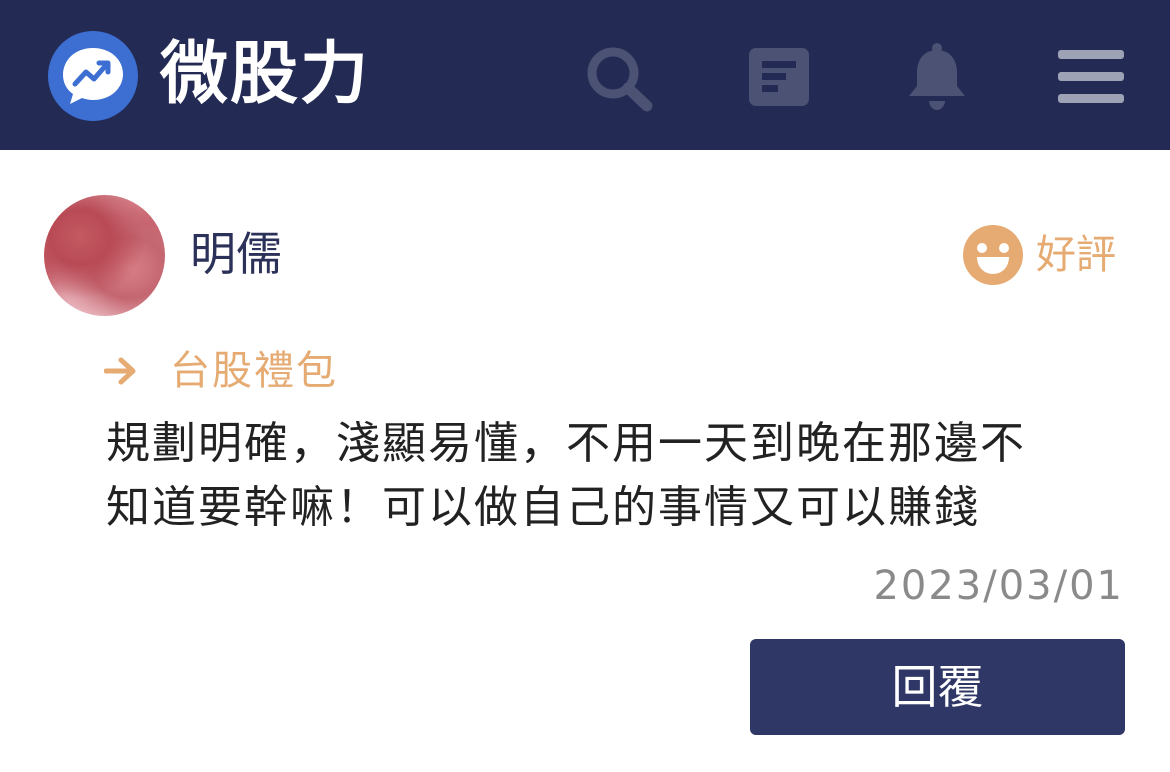 The width and height of the screenshot is (1170, 772). I want to click on comment-line: 知道要幹嘛！可以做自己的事情又可以賺錢, so click(543, 507).